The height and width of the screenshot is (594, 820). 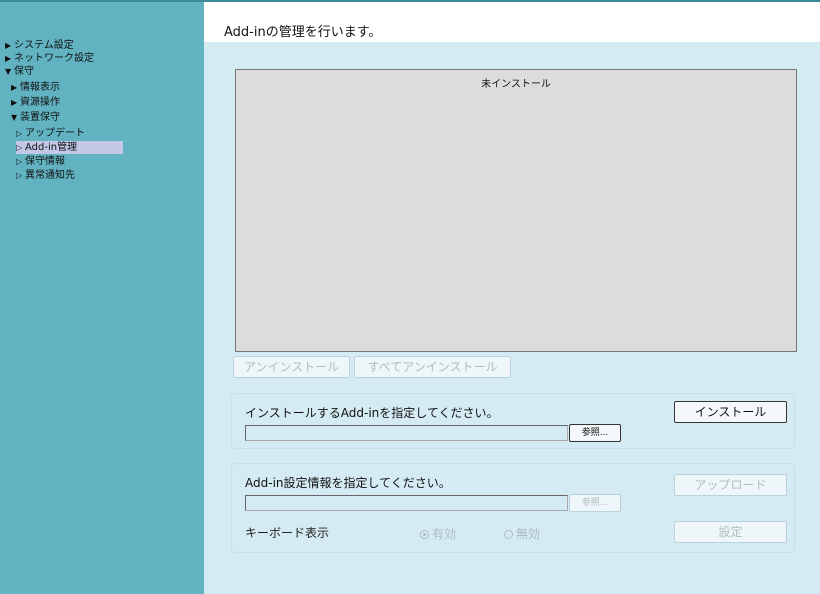 What do you see at coordinates (424, 534) in the screenshot?
I see `radio-selected-icon` at bounding box center [424, 534].